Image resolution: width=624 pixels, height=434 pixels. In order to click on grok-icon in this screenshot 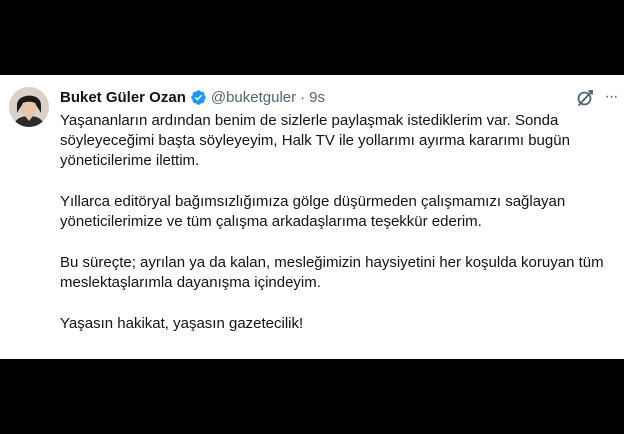, I will do `click(585, 98)`.